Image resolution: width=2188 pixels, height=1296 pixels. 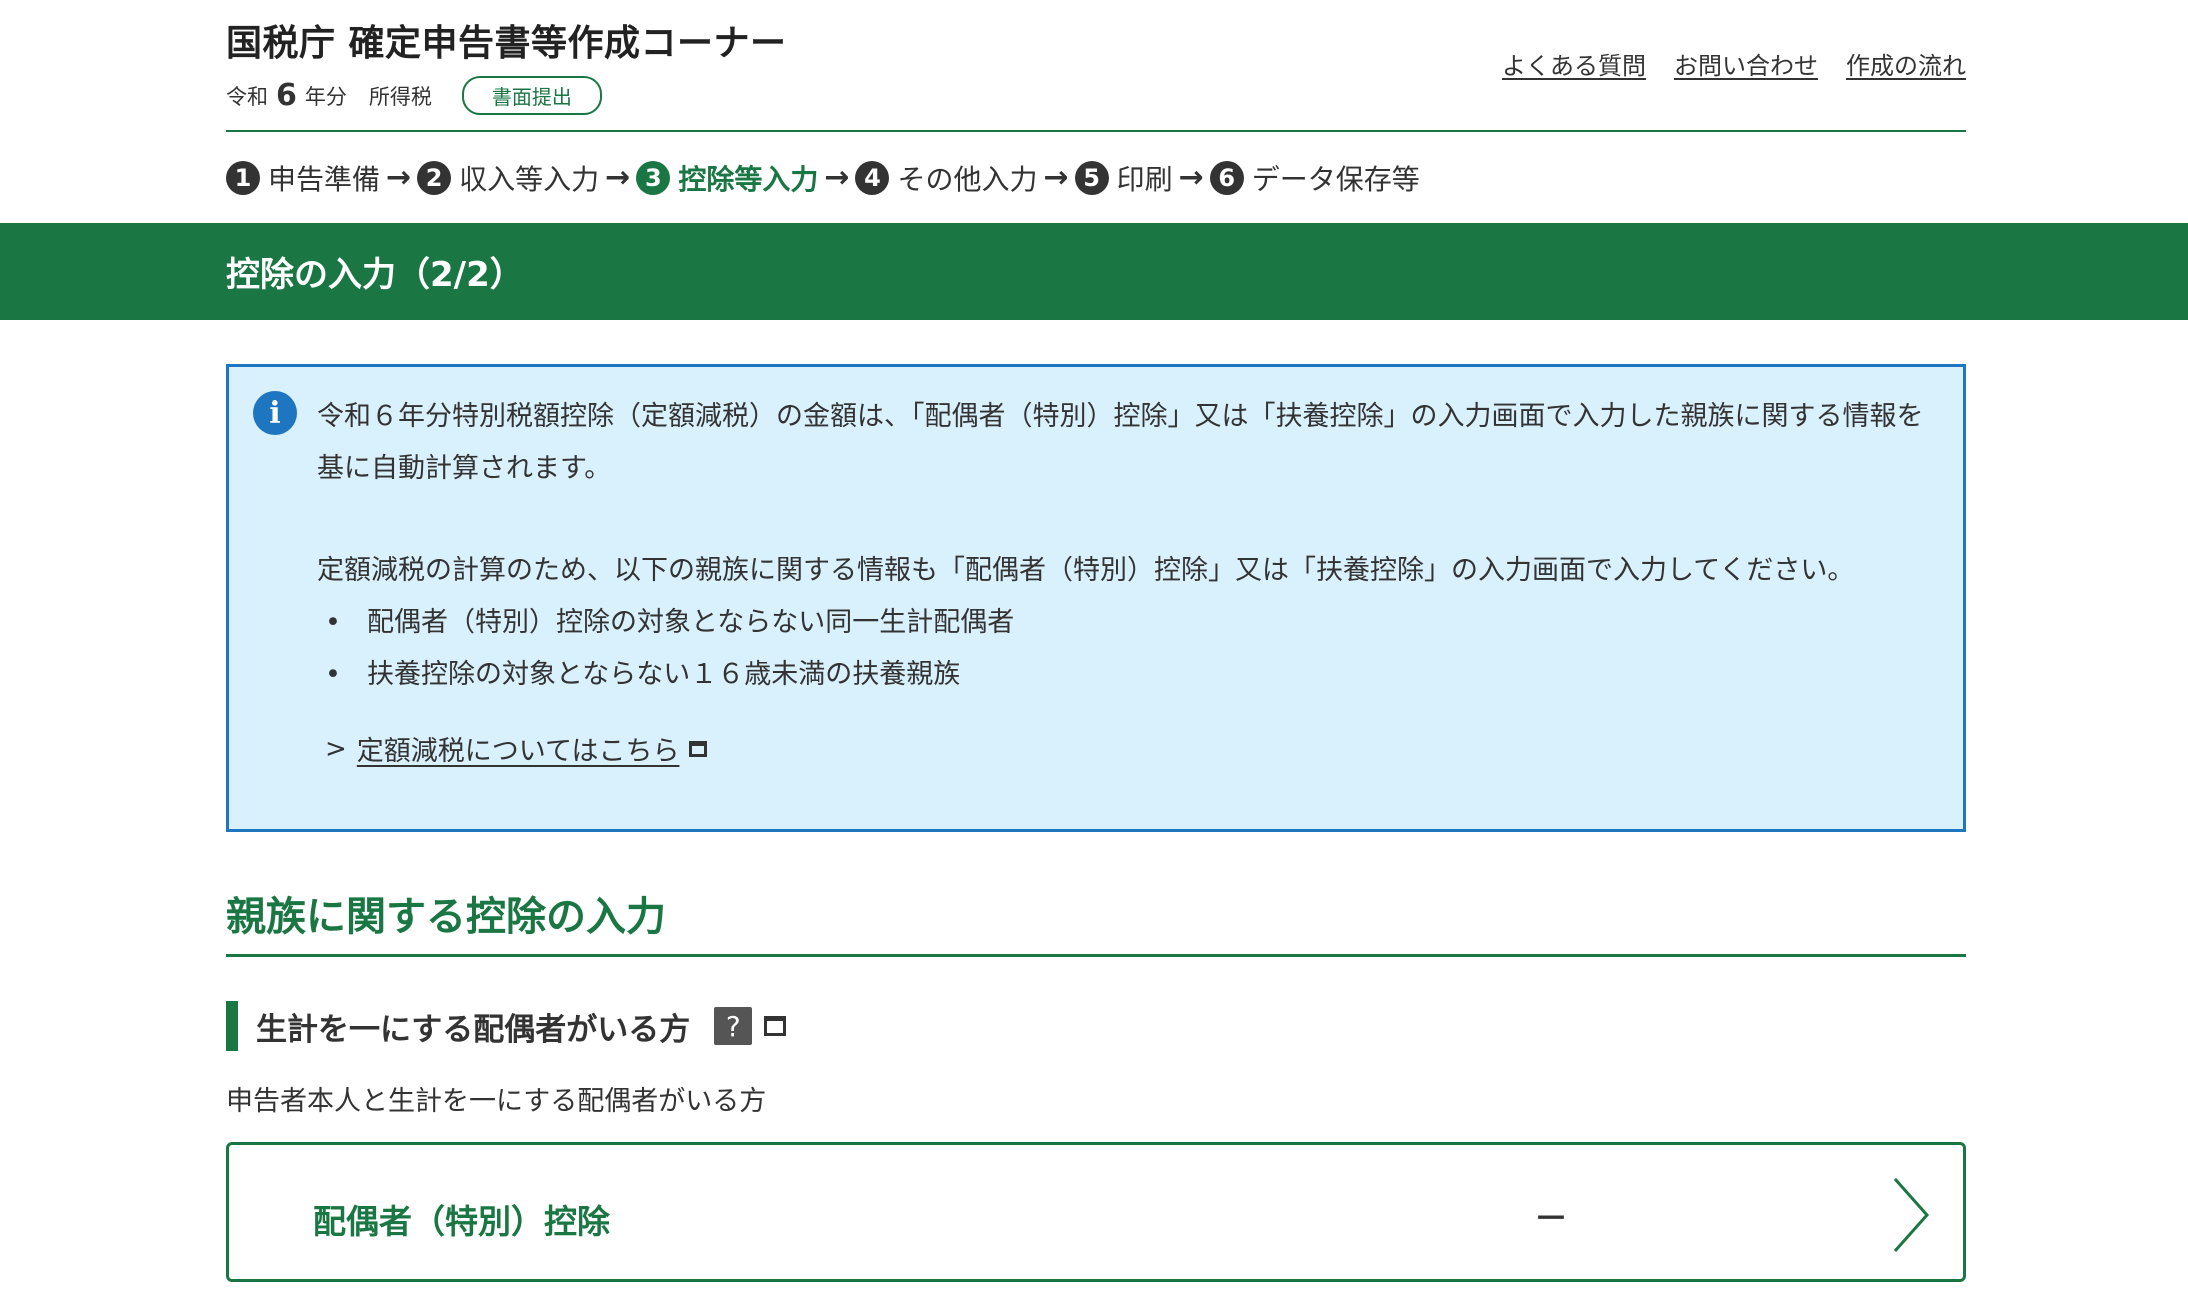 I want to click on step-1: 1 申告準備, so click(x=303, y=178).